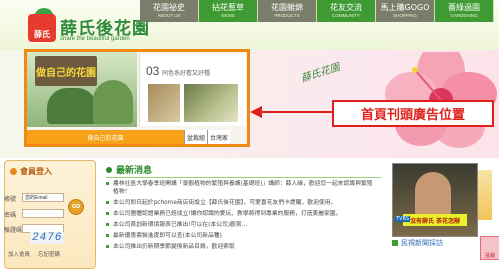 Image resolution: width=499 pixels, height=269 pixels. What do you see at coordinates (196, 137) in the screenshot?
I see `slide-tab: 盆栽組` at bounding box center [196, 137].